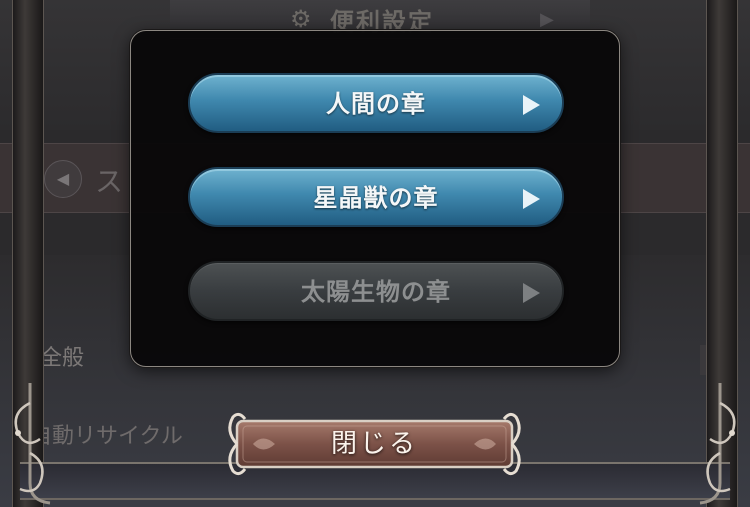  What do you see at coordinates (301, 19) in the screenshot?
I see `gear-icon: ⚙` at bounding box center [301, 19].